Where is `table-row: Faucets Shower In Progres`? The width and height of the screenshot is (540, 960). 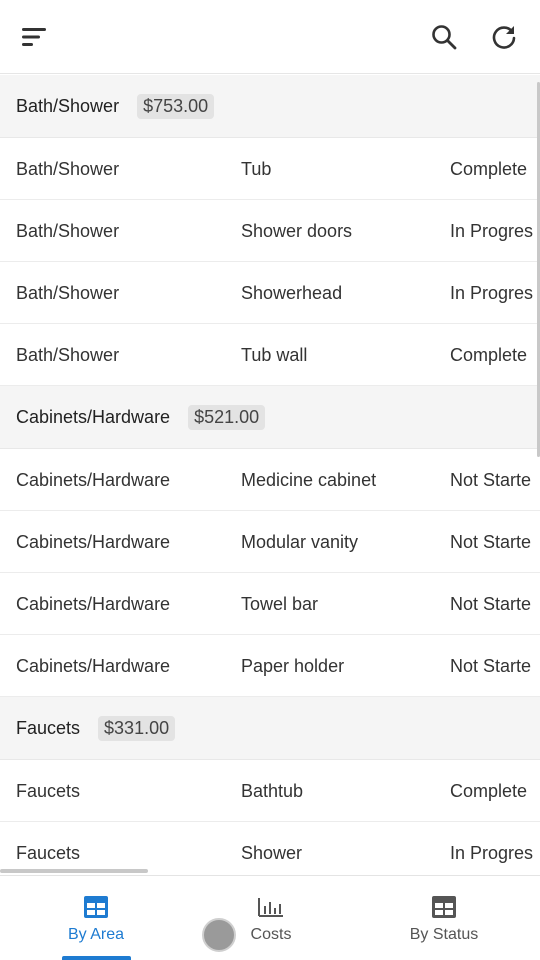 table-row: Faucets Shower In Progres is located at coordinates (270, 848).